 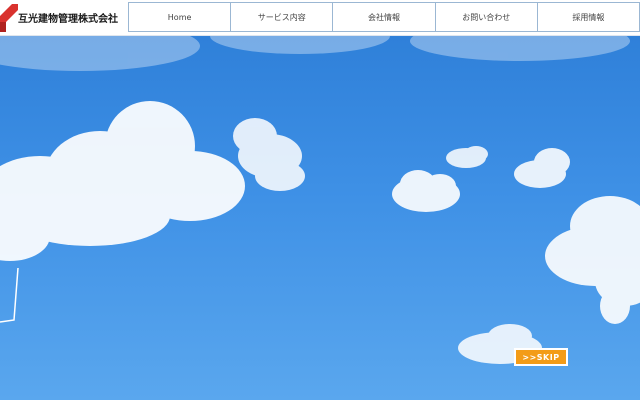 I want to click on site-header: 互光建物管理株式会社 Home サービス内容 会社情報 お問い合わせ 採用情報, so click(x=320, y=18).